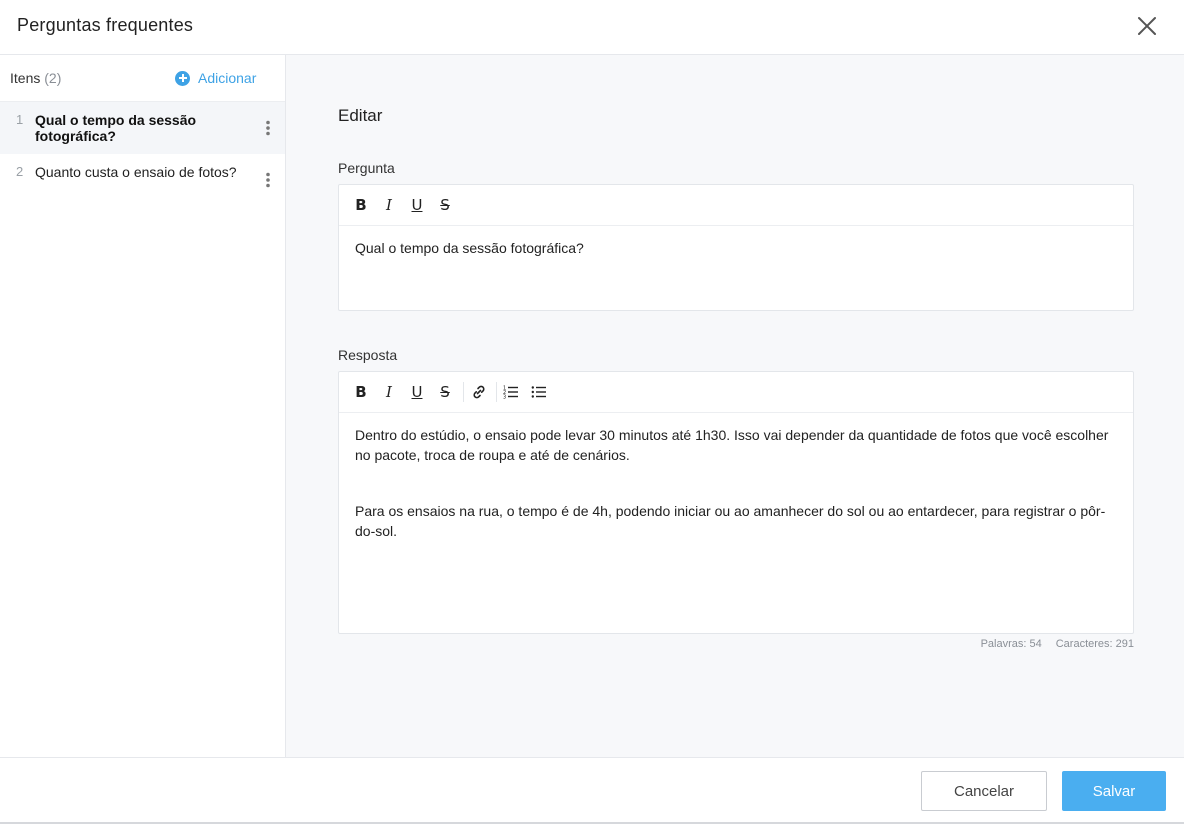  I want to click on question-label: Pergunta, so click(366, 168).